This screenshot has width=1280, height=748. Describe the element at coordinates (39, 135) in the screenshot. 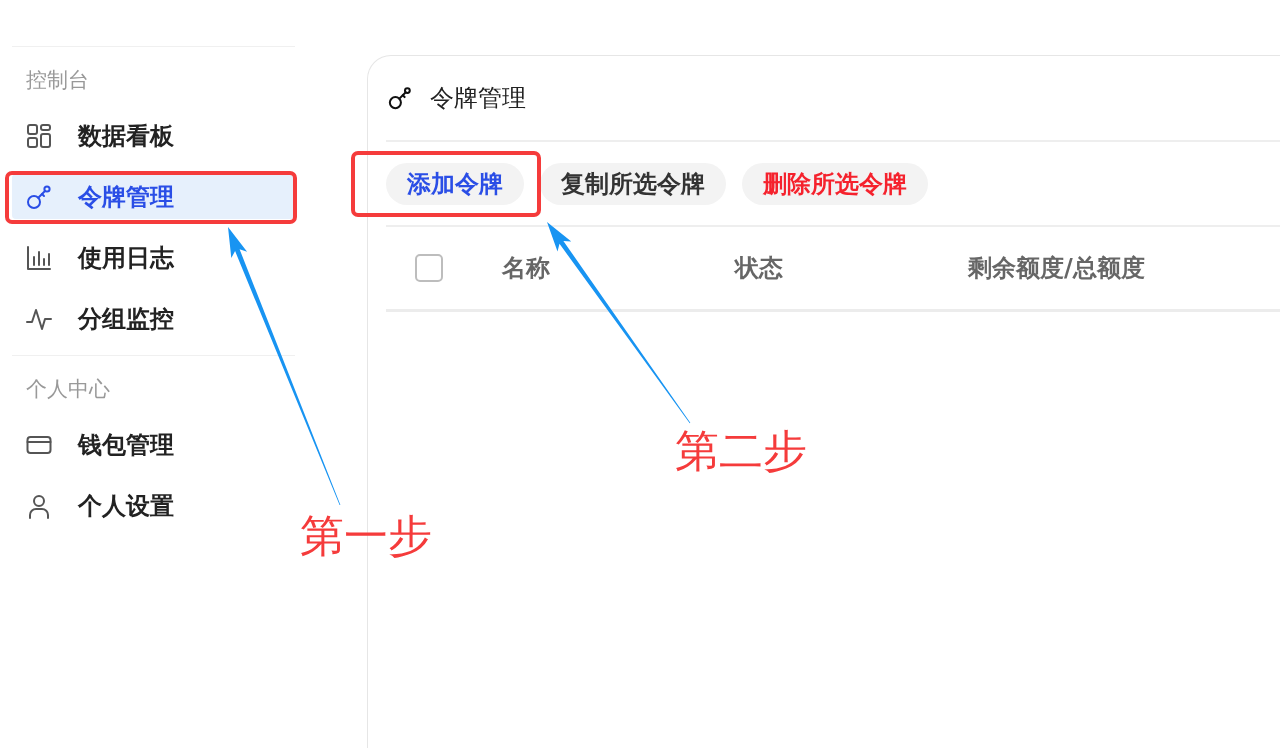

I see `grid-icon` at that location.